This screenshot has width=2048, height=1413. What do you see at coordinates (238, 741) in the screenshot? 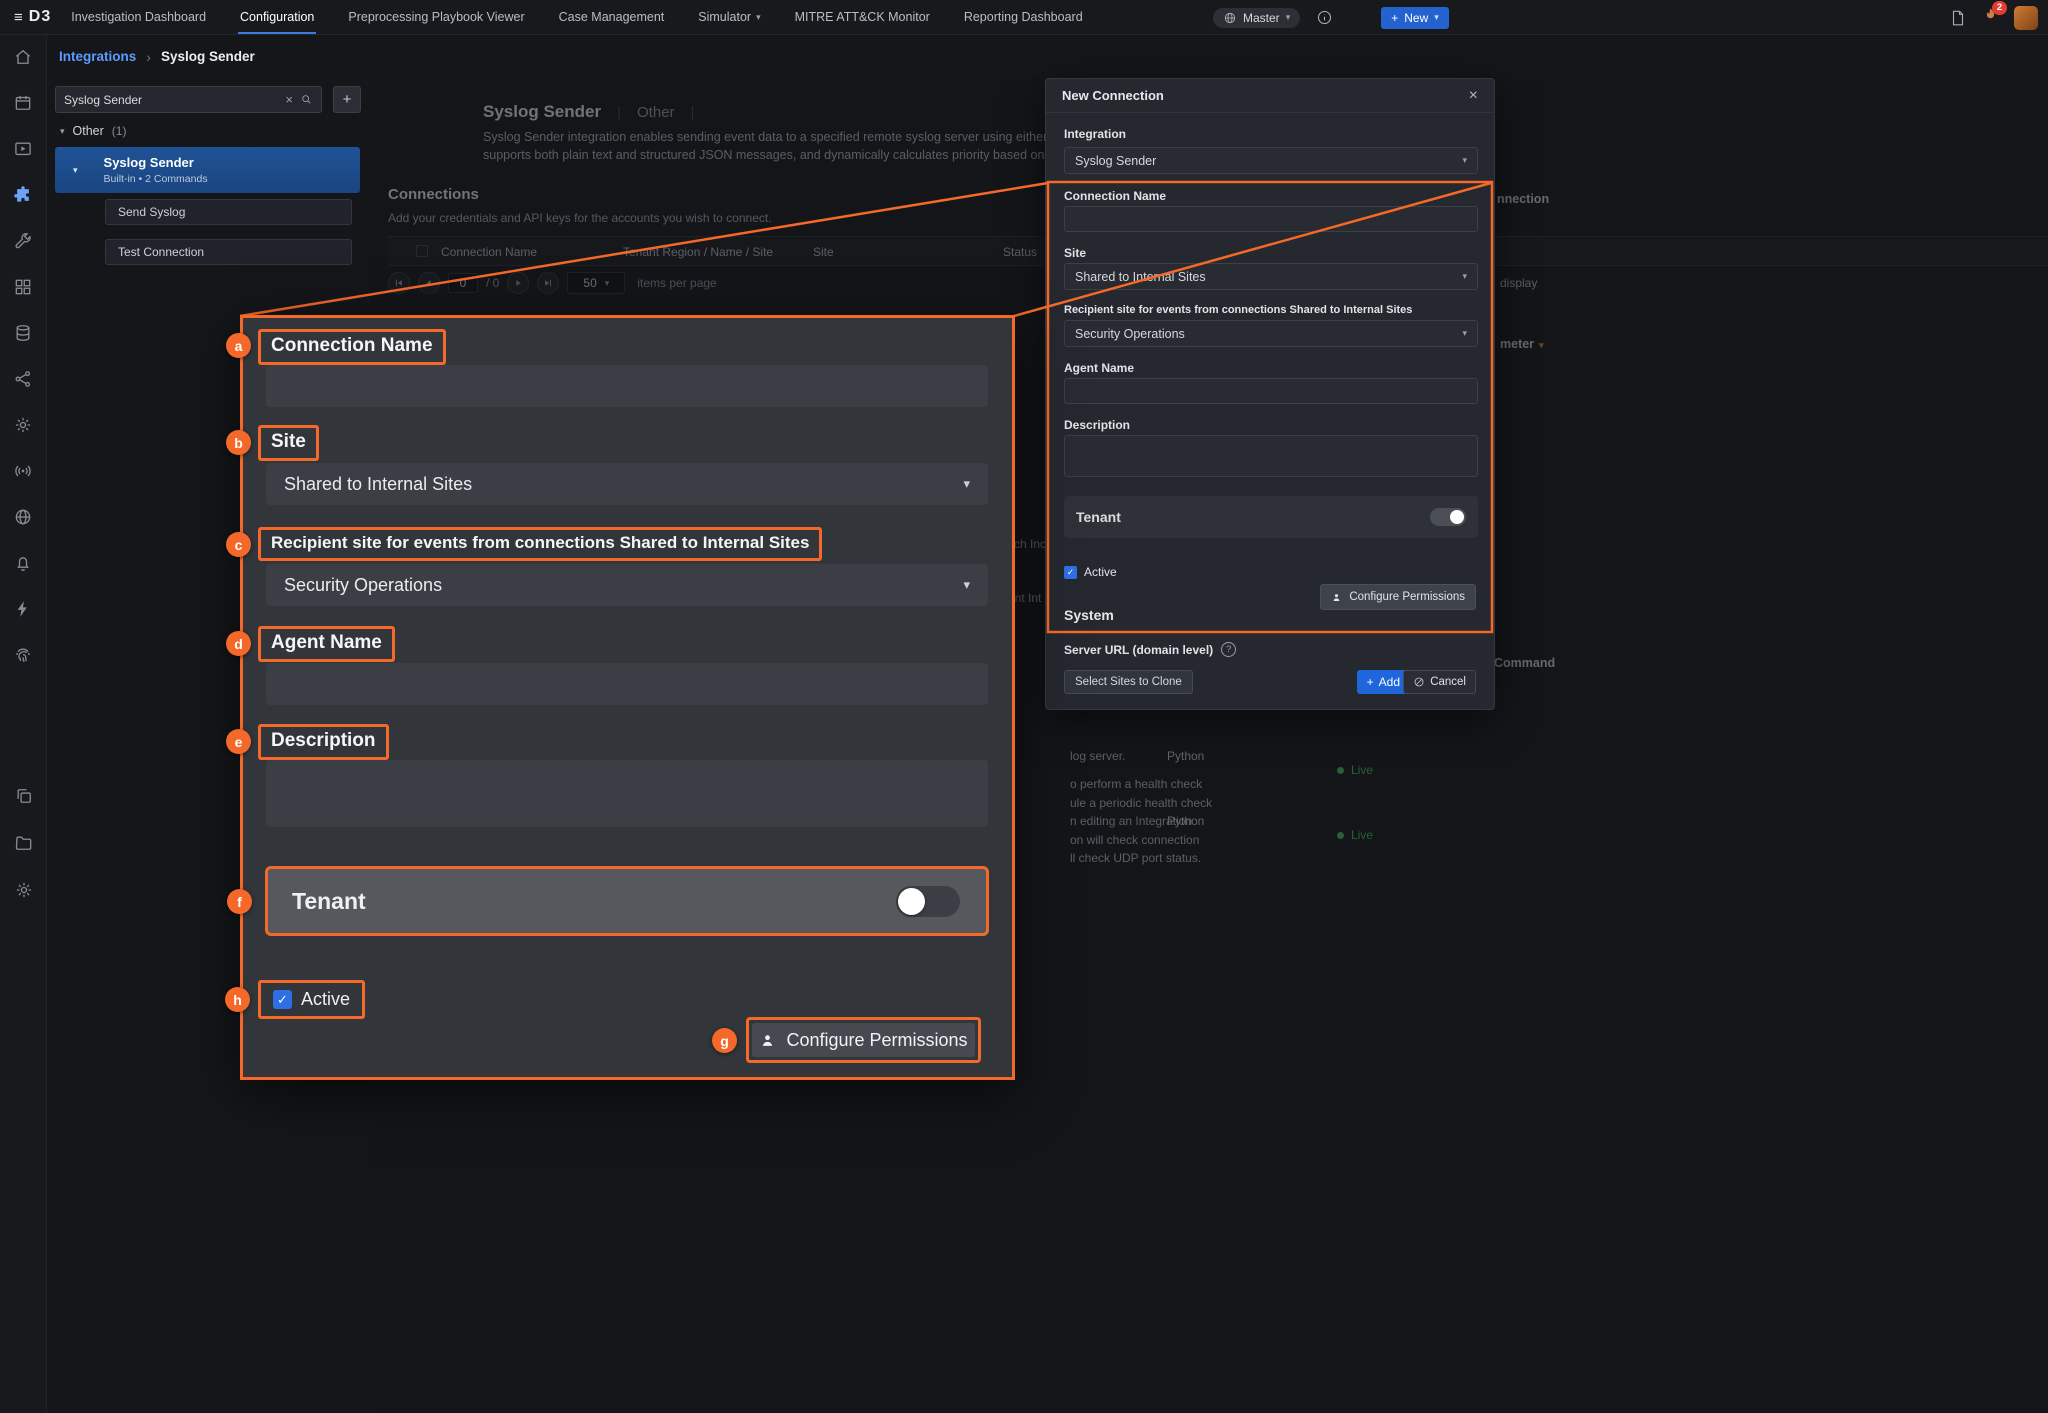
I see `annotation-badge-e: e` at bounding box center [238, 741].